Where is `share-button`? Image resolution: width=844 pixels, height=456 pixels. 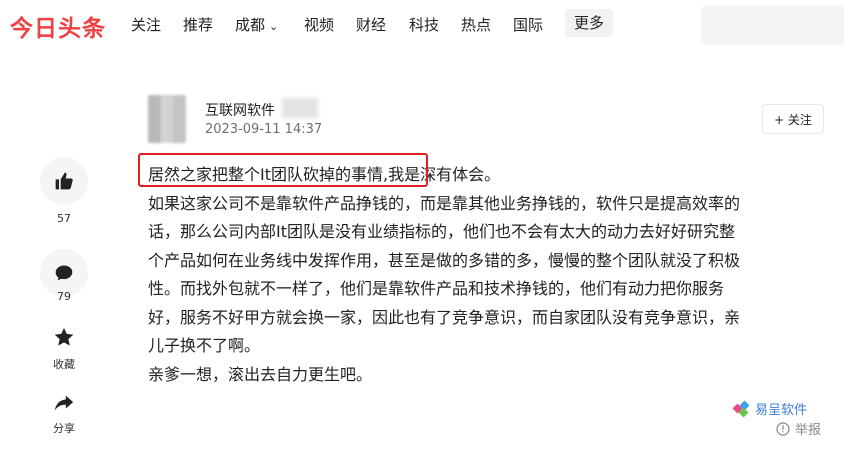
share-button is located at coordinates (64, 403).